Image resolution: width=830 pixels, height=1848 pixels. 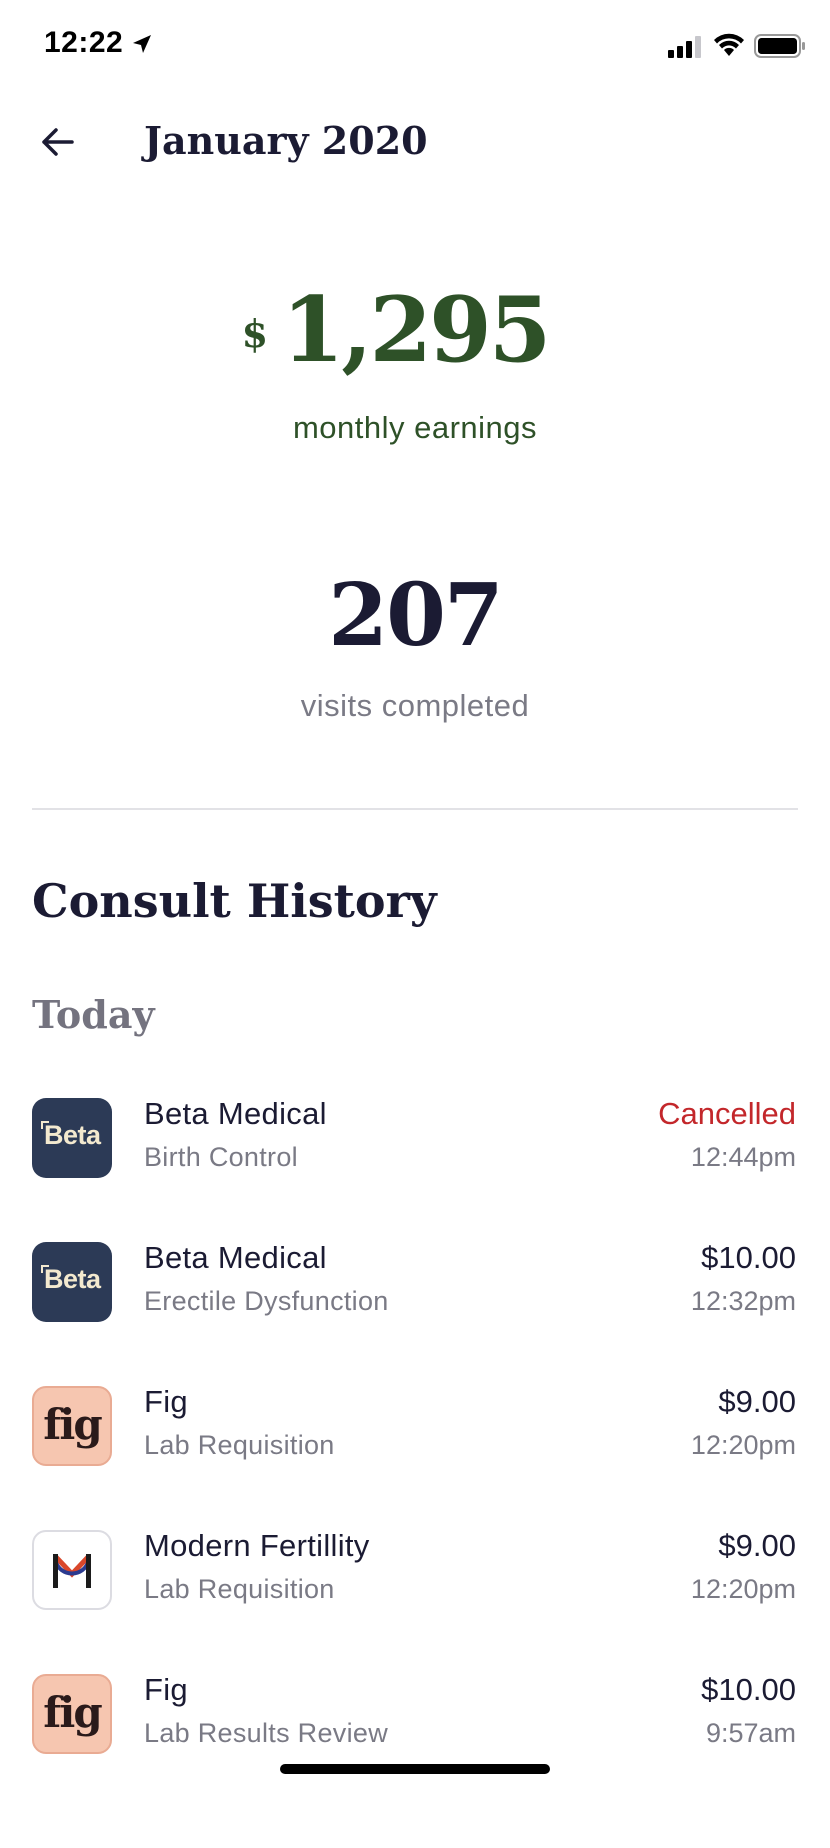 I want to click on back-arrow-icon, so click(x=58, y=142).